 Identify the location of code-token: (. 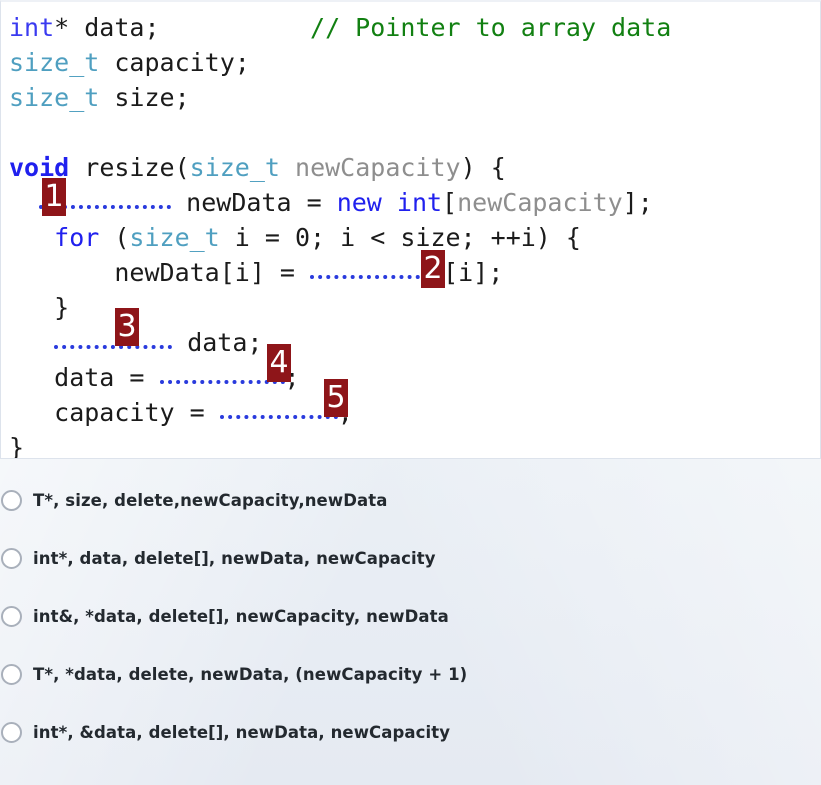
(114, 237).